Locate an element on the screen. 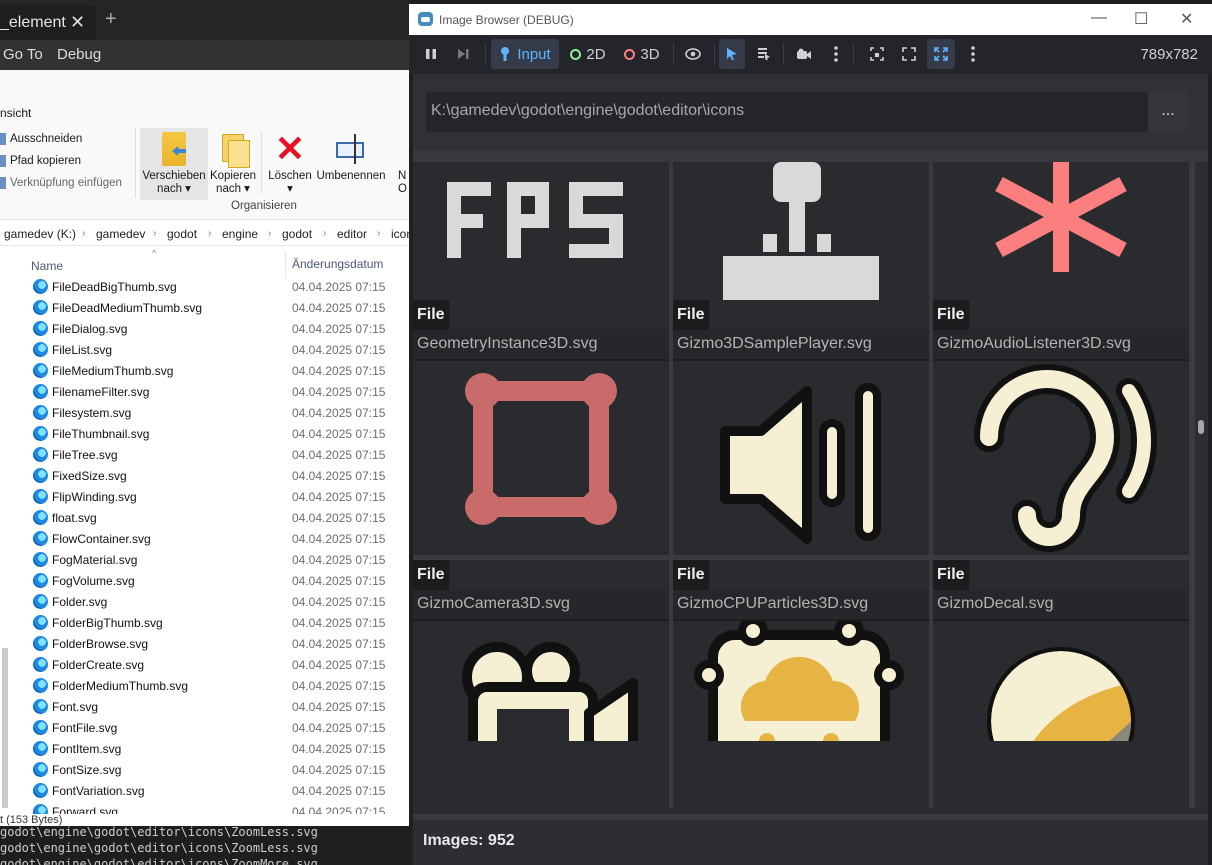 The height and width of the screenshot is (865, 1212). image-tile: File GeometryInstance3D.svg is located at coordinates (541, 427).